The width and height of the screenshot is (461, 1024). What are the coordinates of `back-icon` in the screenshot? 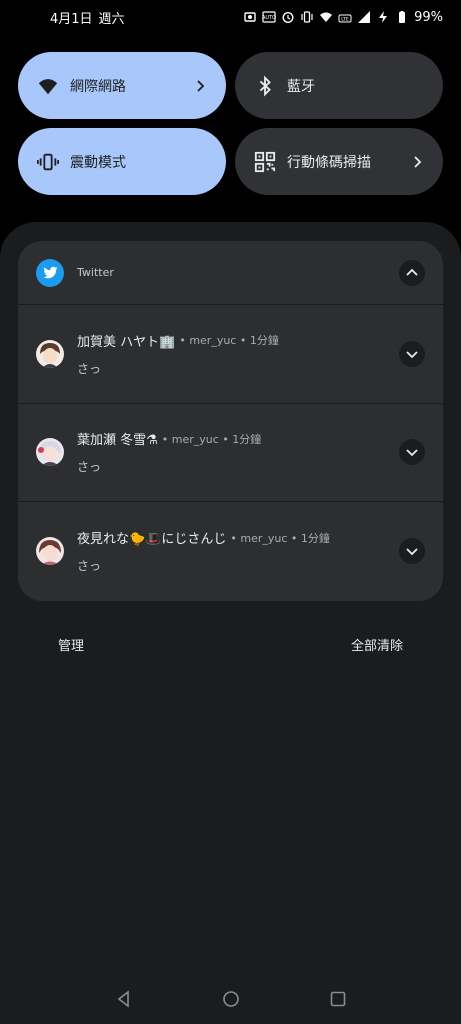 It's located at (124, 999).